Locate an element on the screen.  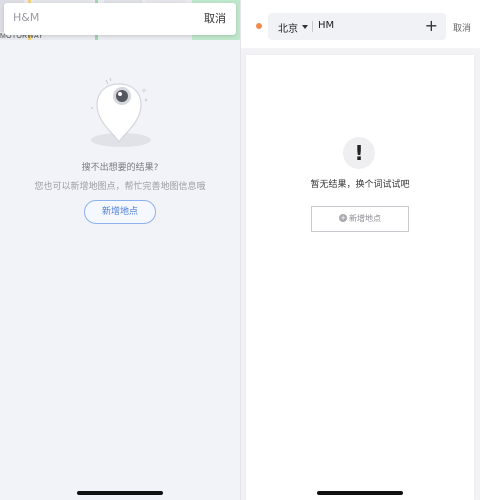
location-dot-icon is located at coordinates (259, 26).